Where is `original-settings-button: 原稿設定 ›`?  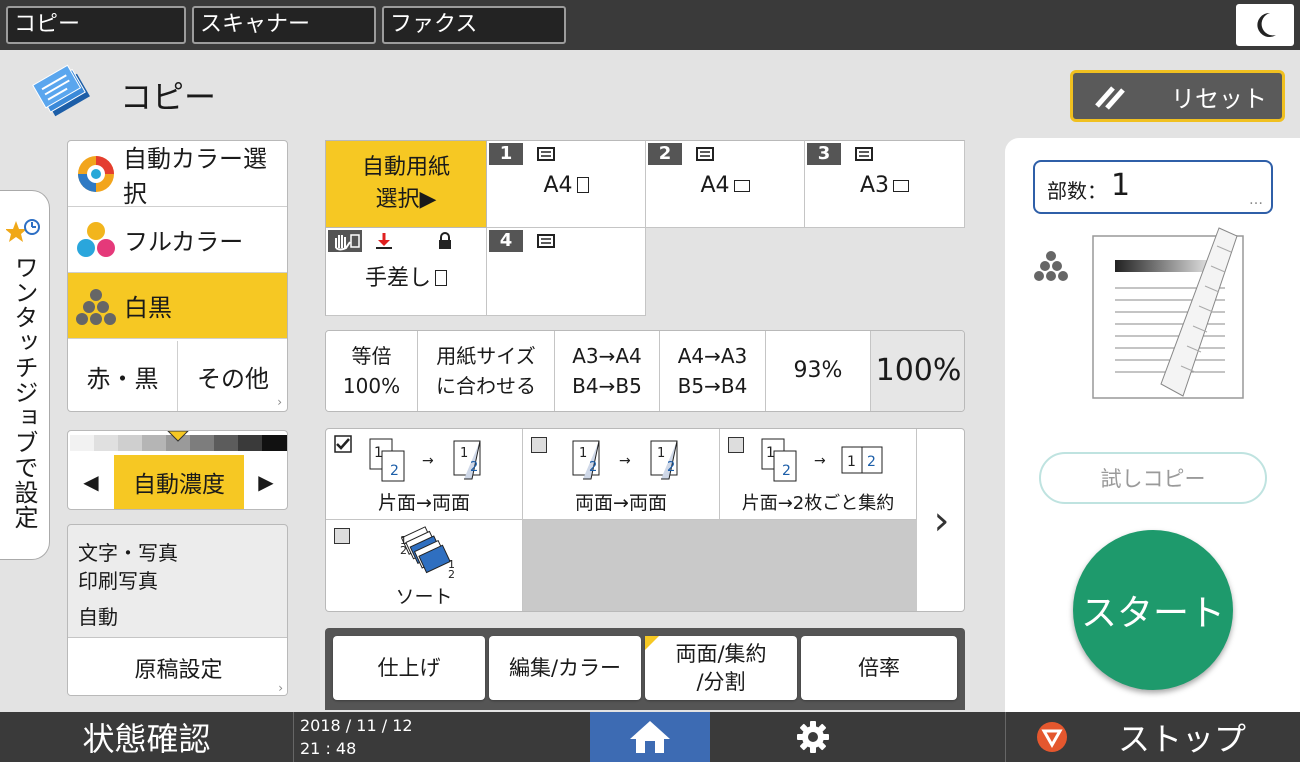 original-settings-button: 原稿設定 › is located at coordinates (177, 666).